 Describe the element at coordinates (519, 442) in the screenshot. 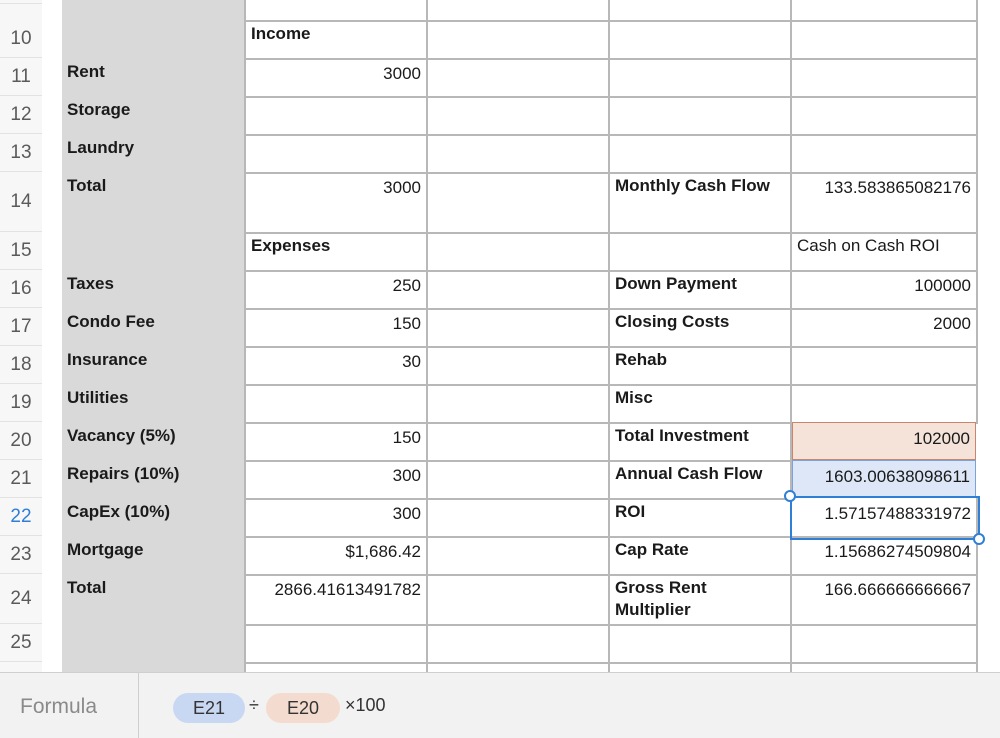

I see `cell-d20` at that location.